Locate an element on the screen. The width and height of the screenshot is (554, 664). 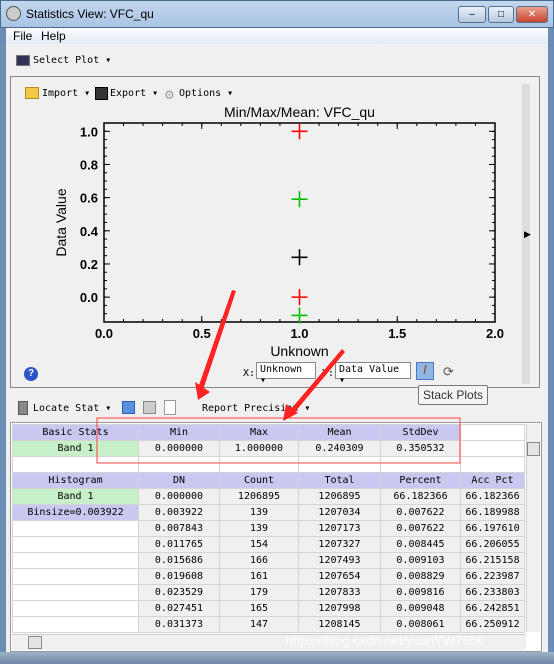
table-cell: 66.242851 is located at coordinates (492, 608).